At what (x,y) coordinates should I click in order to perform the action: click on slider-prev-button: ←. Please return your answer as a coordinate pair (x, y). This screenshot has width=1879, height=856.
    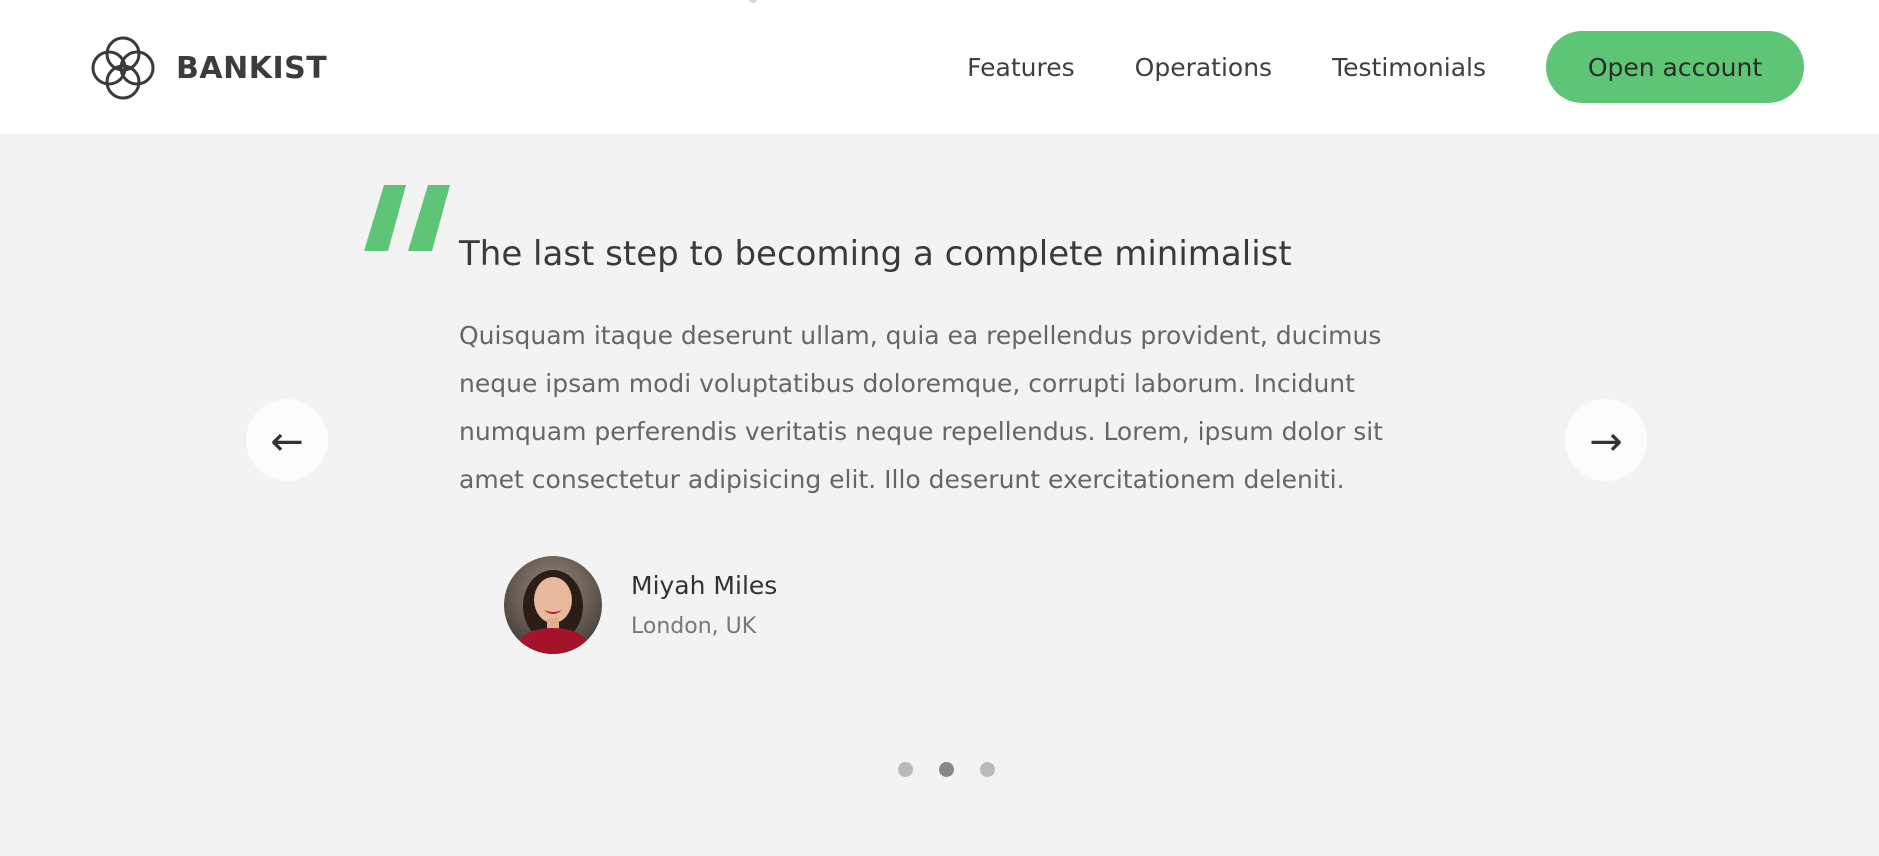
    Looking at the image, I should click on (287, 440).